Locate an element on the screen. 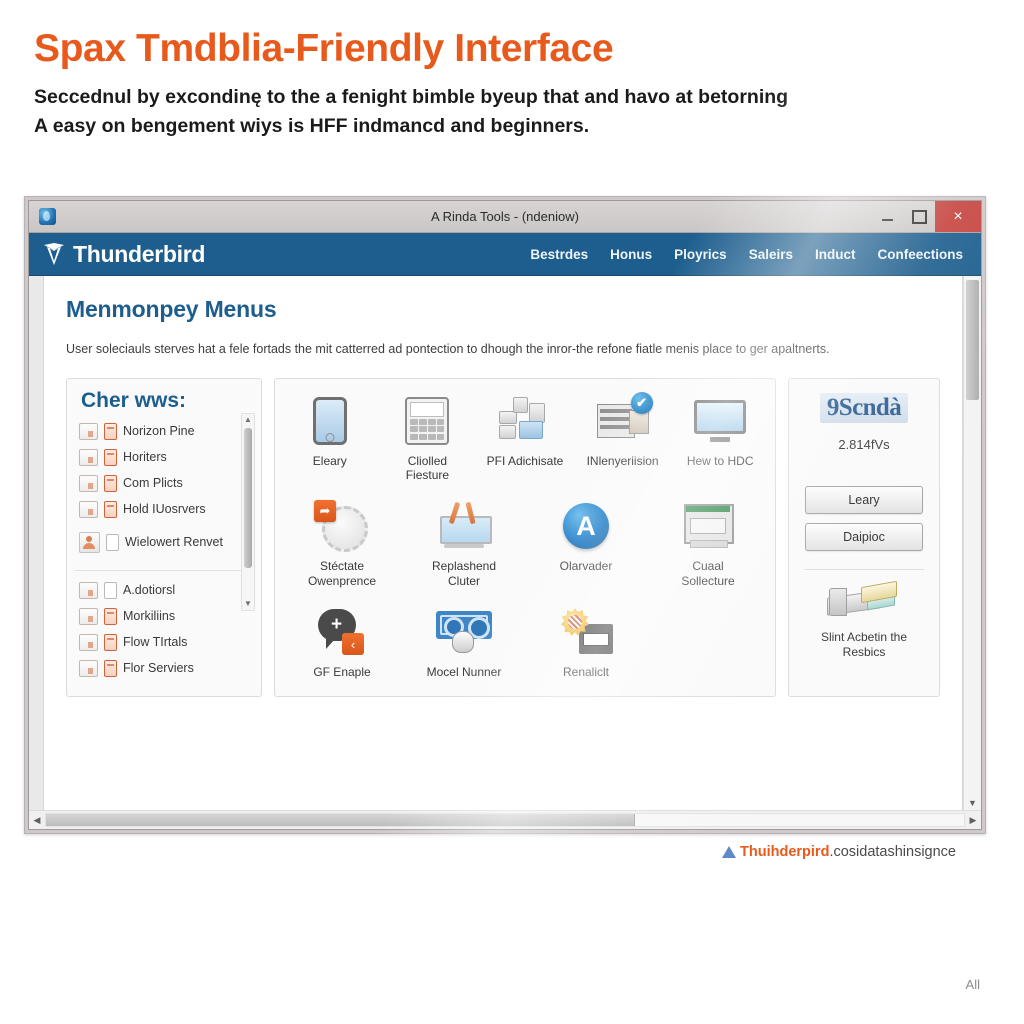  close-button: × is located at coordinates (958, 216).